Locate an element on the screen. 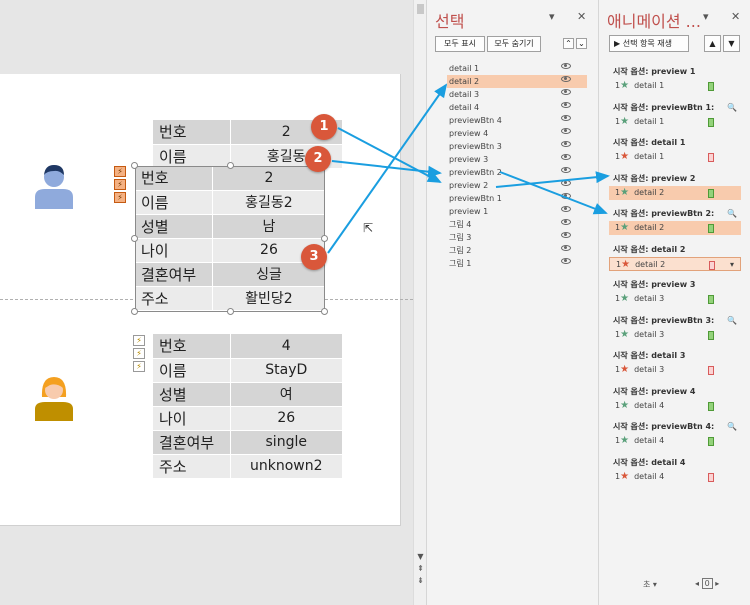 The image size is (750, 605). annotation-arrows is located at coordinates (468, 168).